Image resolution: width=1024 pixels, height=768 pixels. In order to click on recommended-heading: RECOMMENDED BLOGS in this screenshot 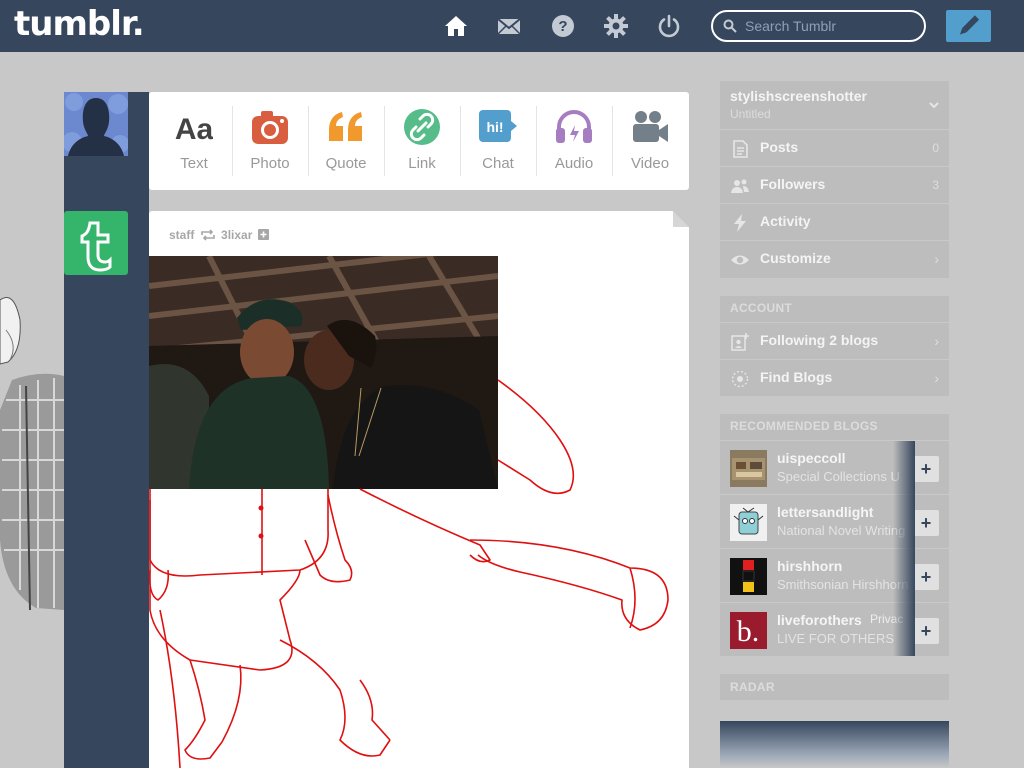, I will do `click(804, 426)`.